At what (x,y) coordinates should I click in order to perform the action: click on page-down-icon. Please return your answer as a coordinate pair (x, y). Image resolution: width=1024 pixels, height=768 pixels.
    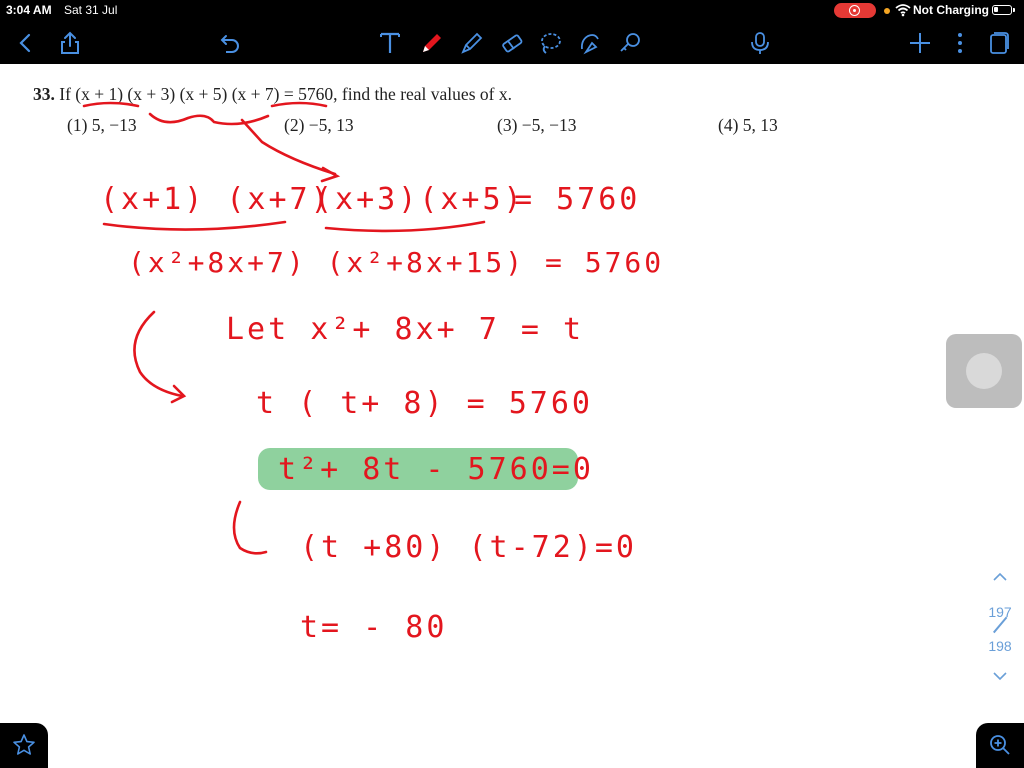
    Looking at the image, I should click on (1000, 676).